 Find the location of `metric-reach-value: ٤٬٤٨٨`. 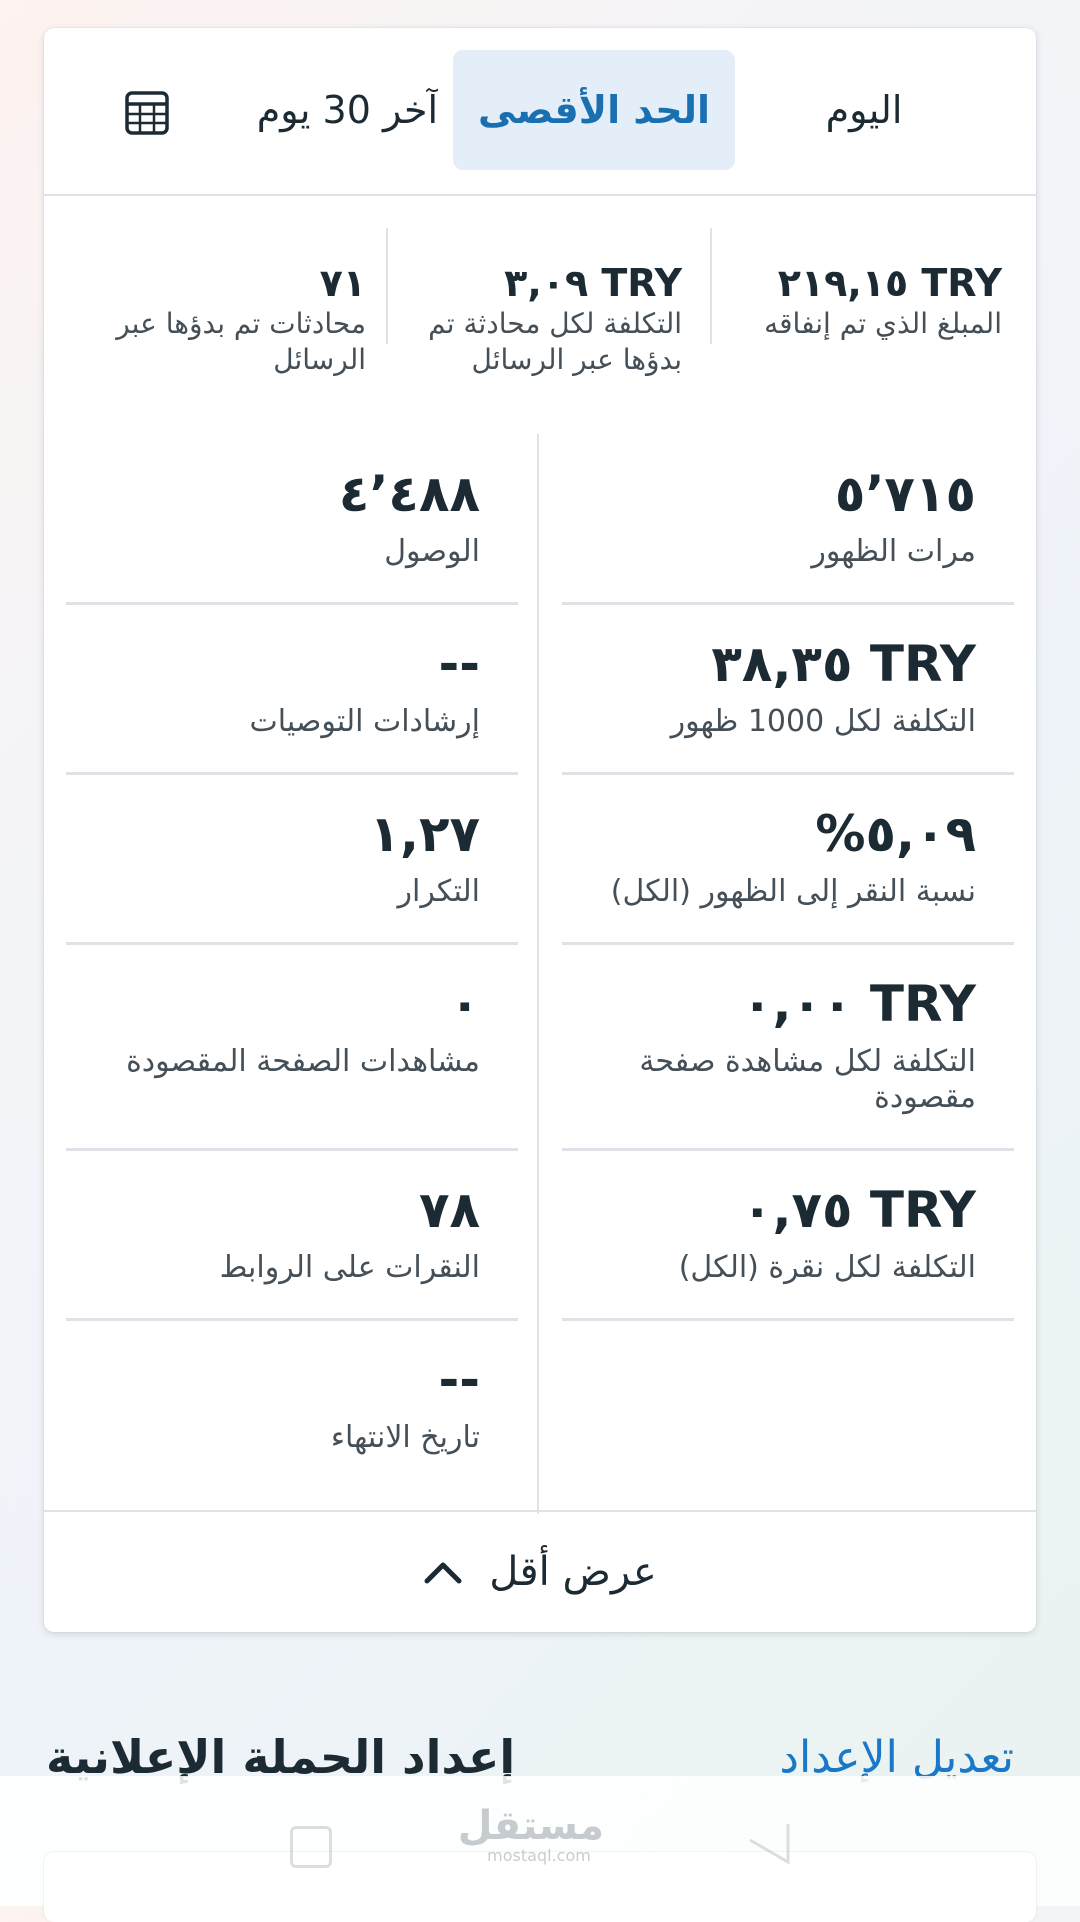

metric-reach-value: ٤٬٤٨٨ is located at coordinates (409, 494).